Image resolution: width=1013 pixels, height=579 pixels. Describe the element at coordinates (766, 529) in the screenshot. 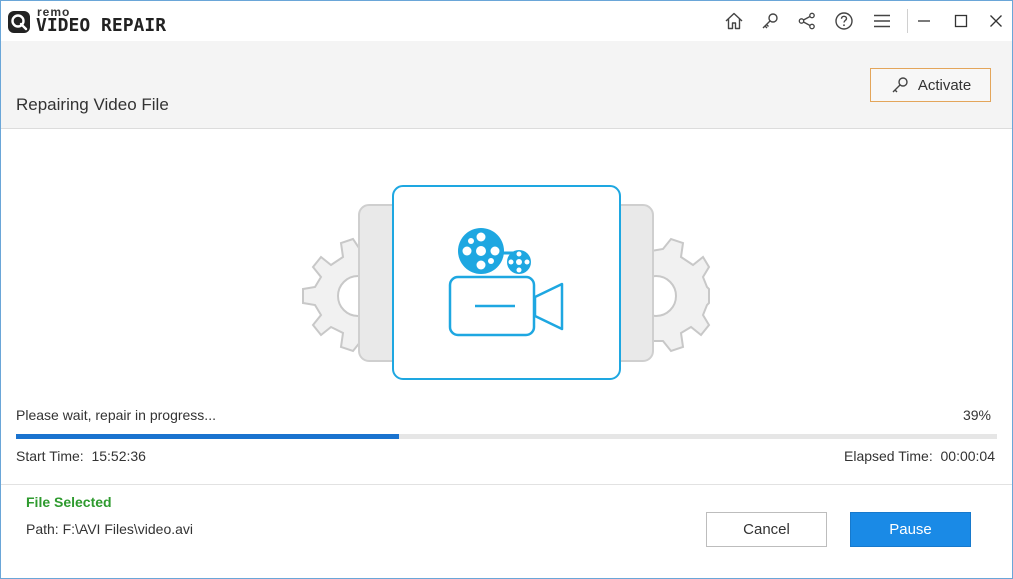

I see `cancel-button: Cancel` at that location.